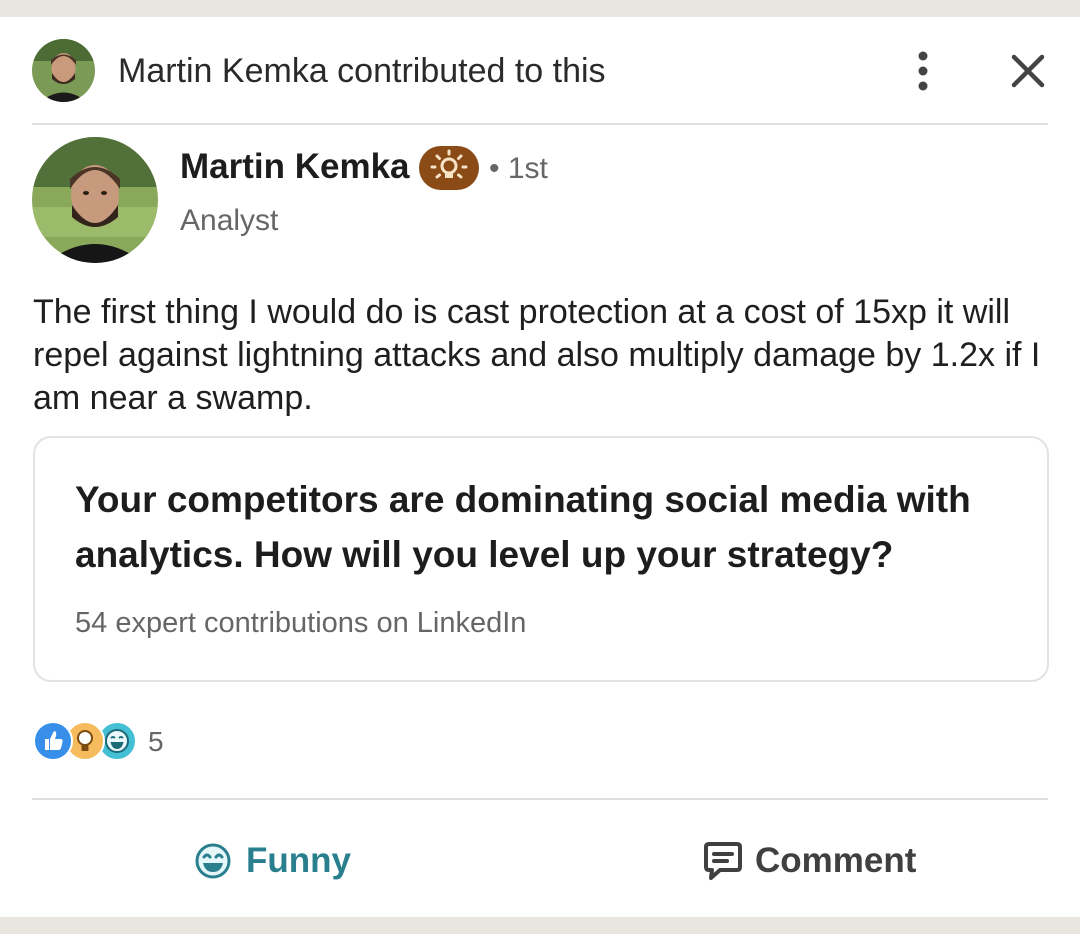  I want to click on comment-icon, so click(723, 861).